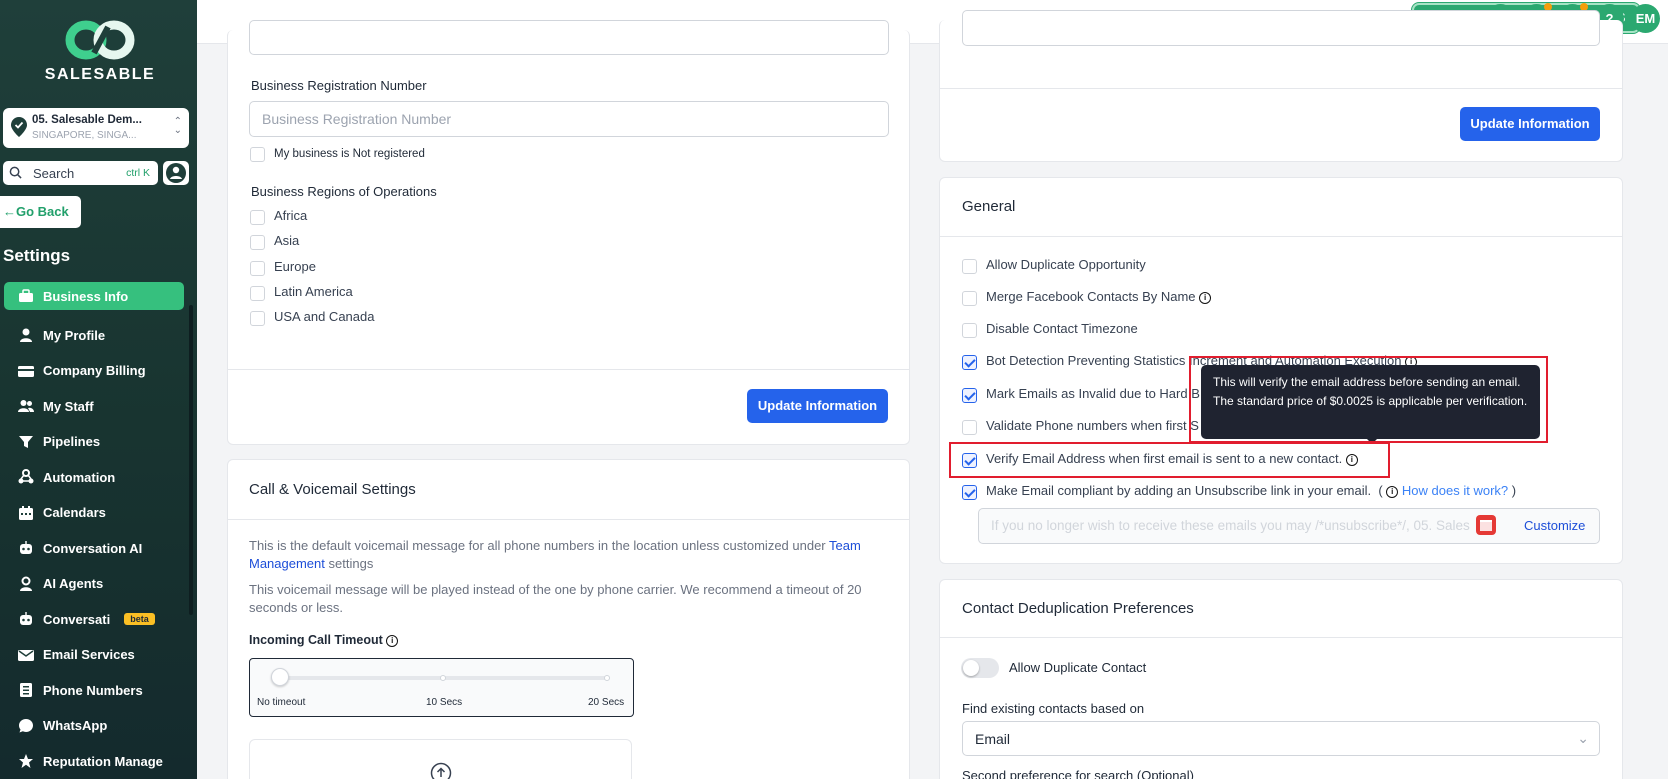  What do you see at coordinates (177, 126) in the screenshot?
I see `chevron-updown-icon: ⌃ ⌄` at bounding box center [177, 126].